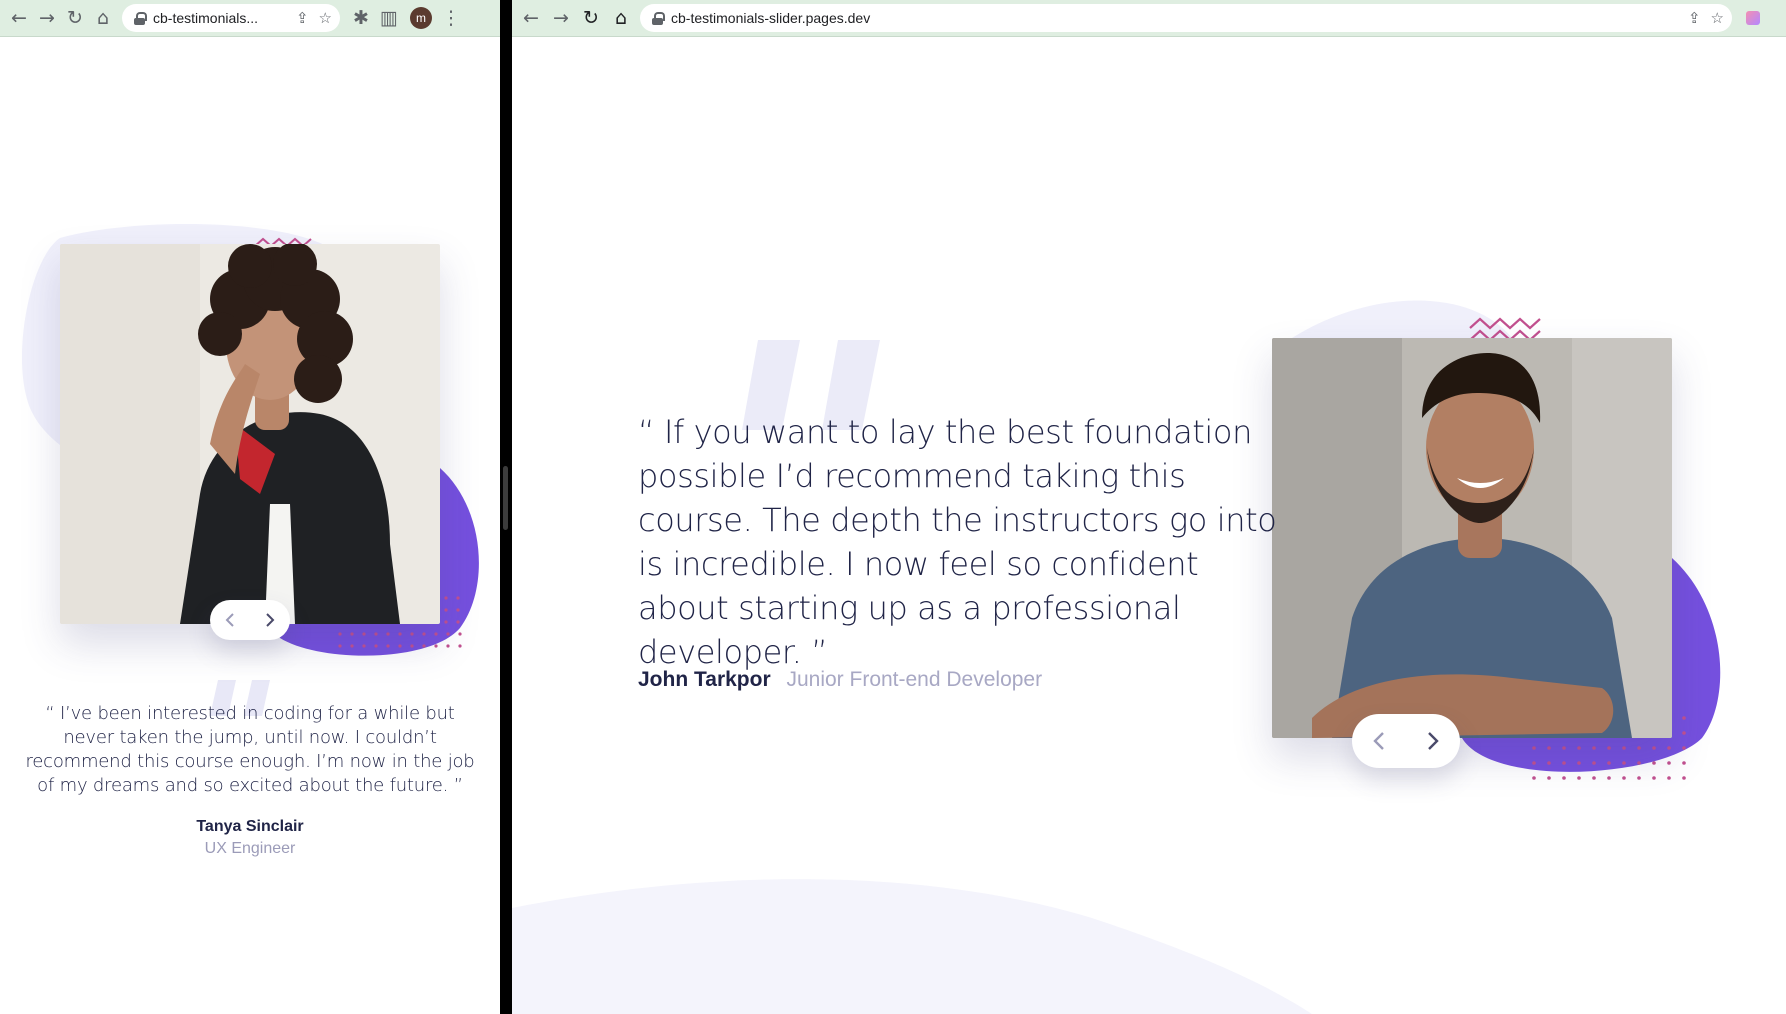  I want to click on testimonial-role: UX Engineer, so click(250, 848).